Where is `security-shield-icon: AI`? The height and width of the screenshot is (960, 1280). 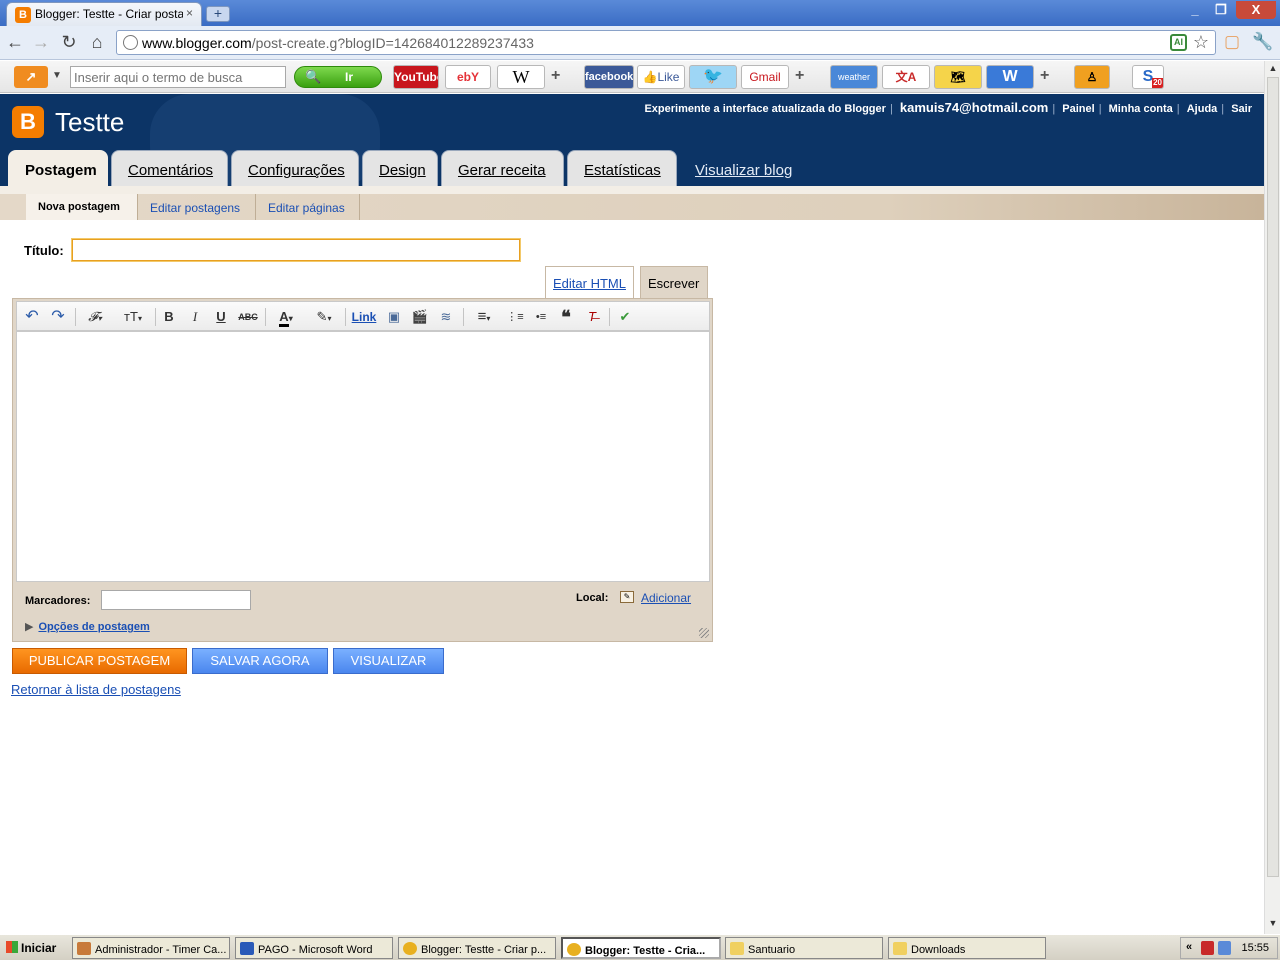 security-shield-icon: AI is located at coordinates (1178, 42).